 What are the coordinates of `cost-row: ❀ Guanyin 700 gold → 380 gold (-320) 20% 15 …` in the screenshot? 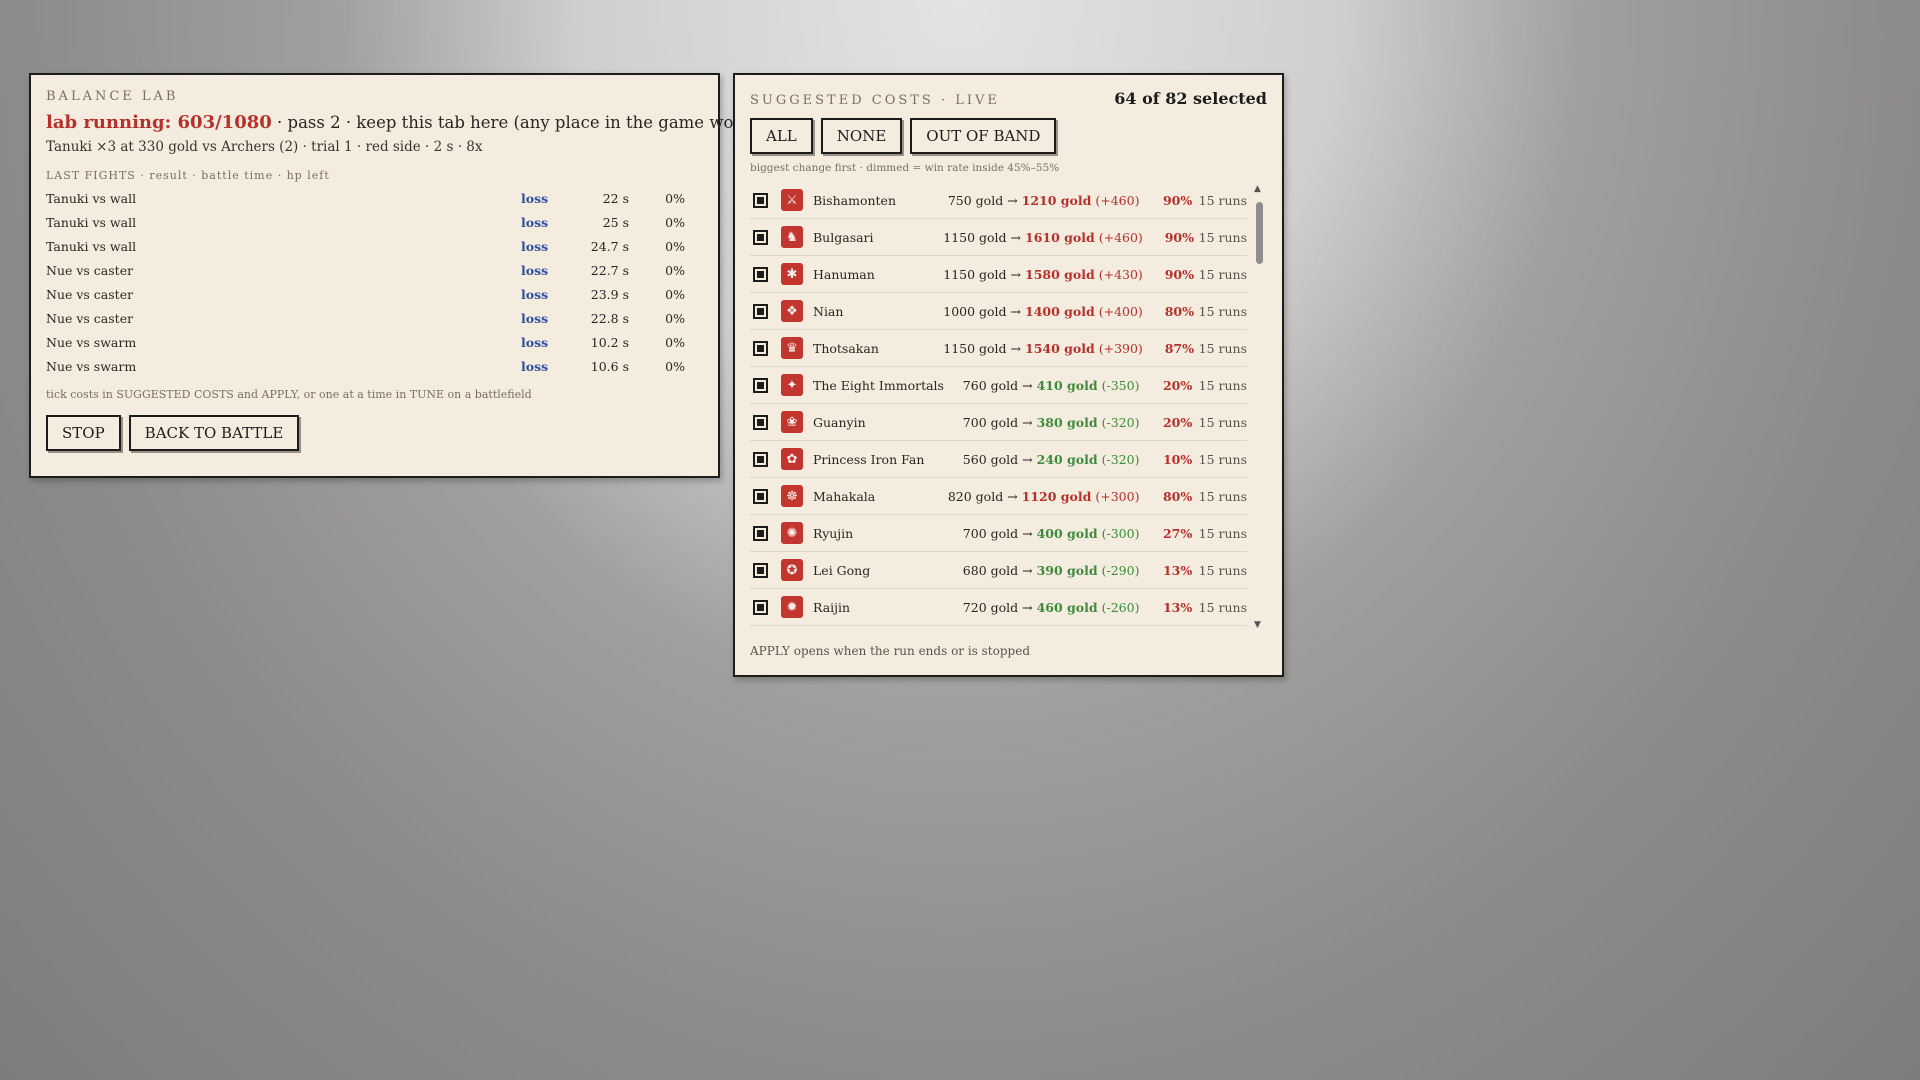 It's located at (998, 422).